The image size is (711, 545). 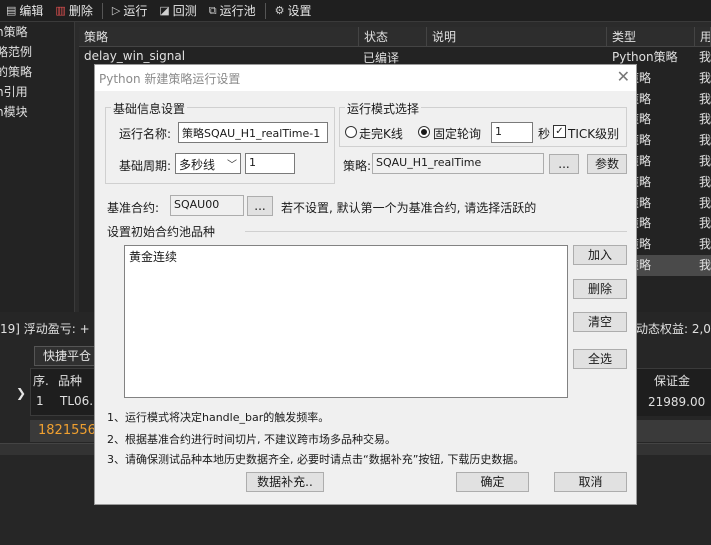 I want to click on period-select: 多秒线 ﹀, so click(x=208, y=163).